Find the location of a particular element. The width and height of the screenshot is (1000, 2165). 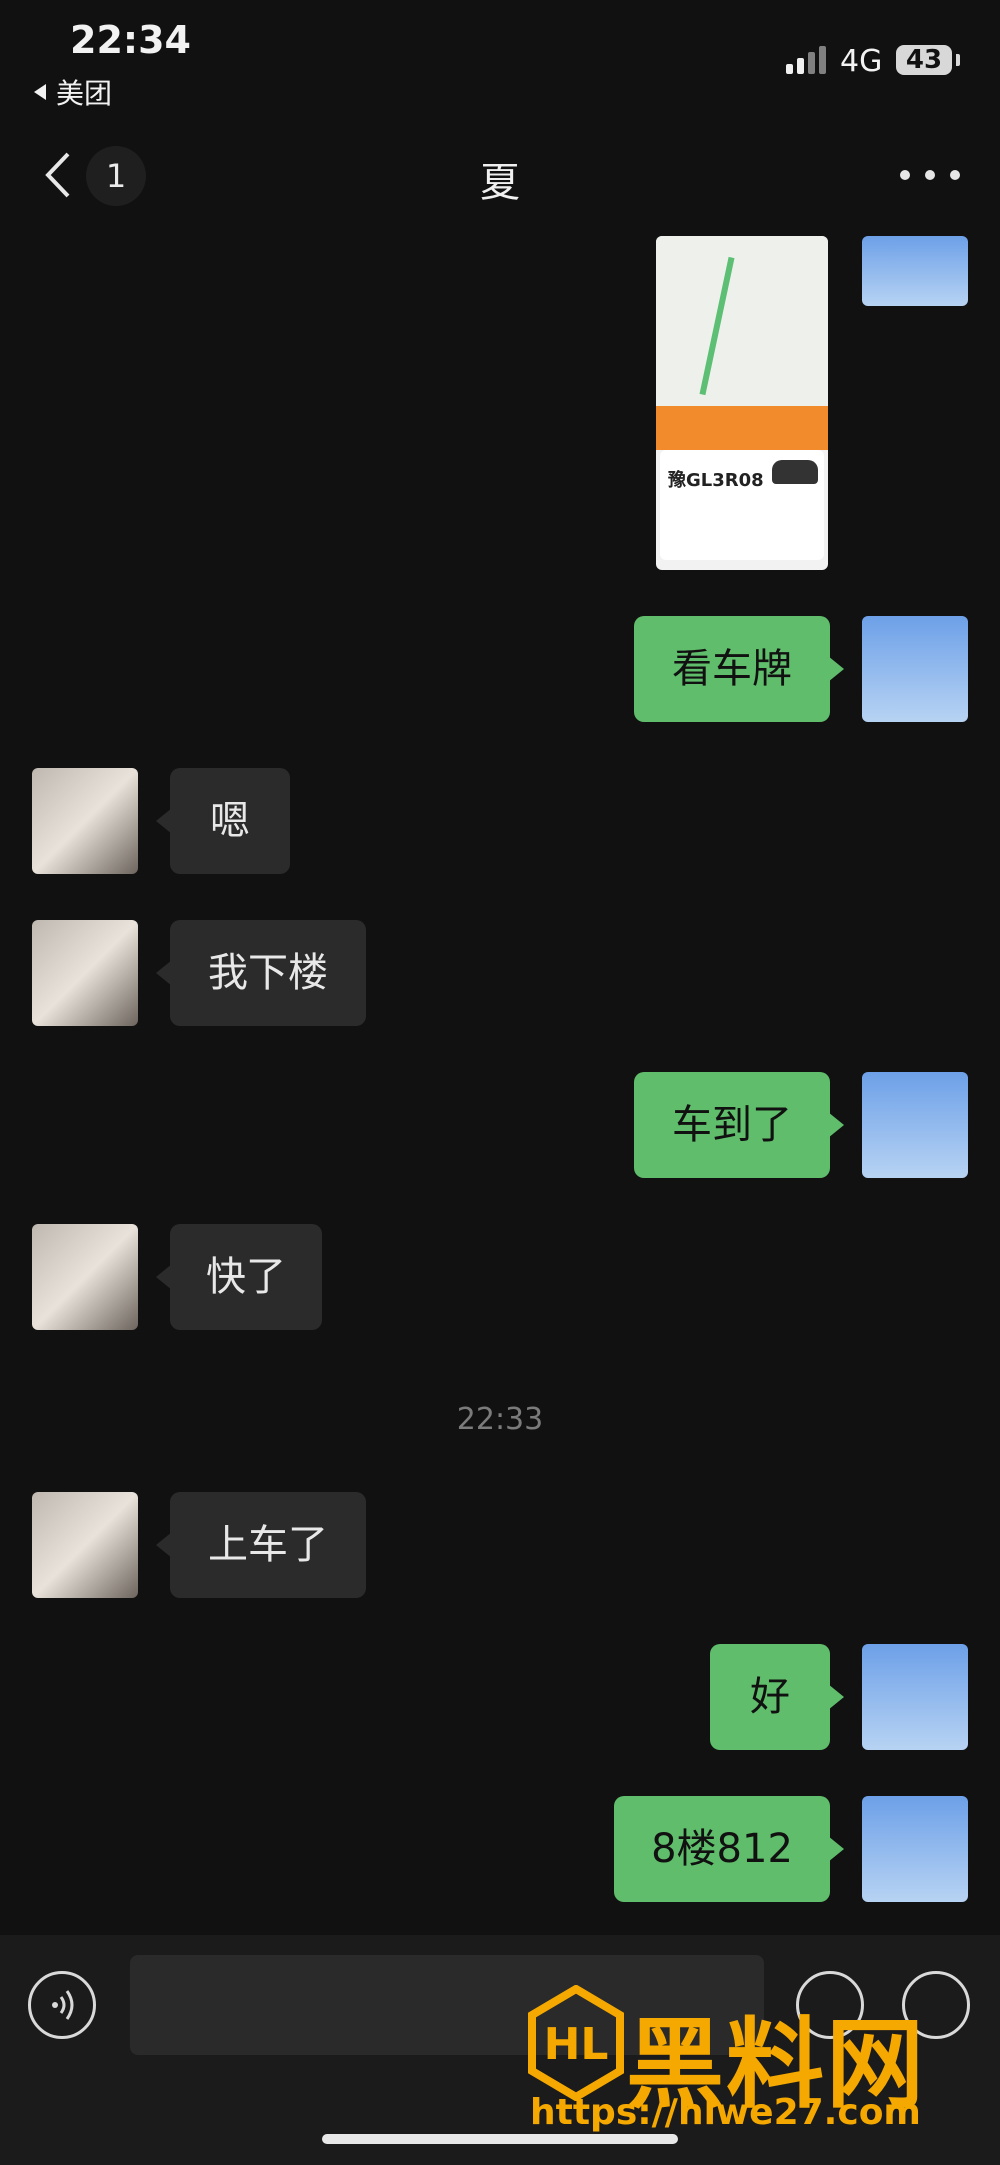

more-options-icon is located at coordinates (930, 177).